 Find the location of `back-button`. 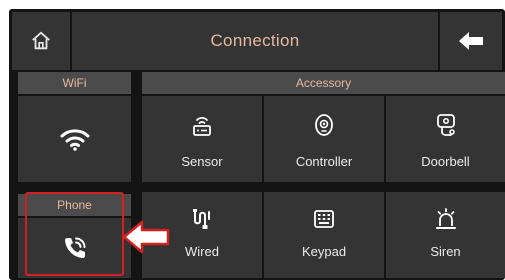

back-button is located at coordinates (471, 41).